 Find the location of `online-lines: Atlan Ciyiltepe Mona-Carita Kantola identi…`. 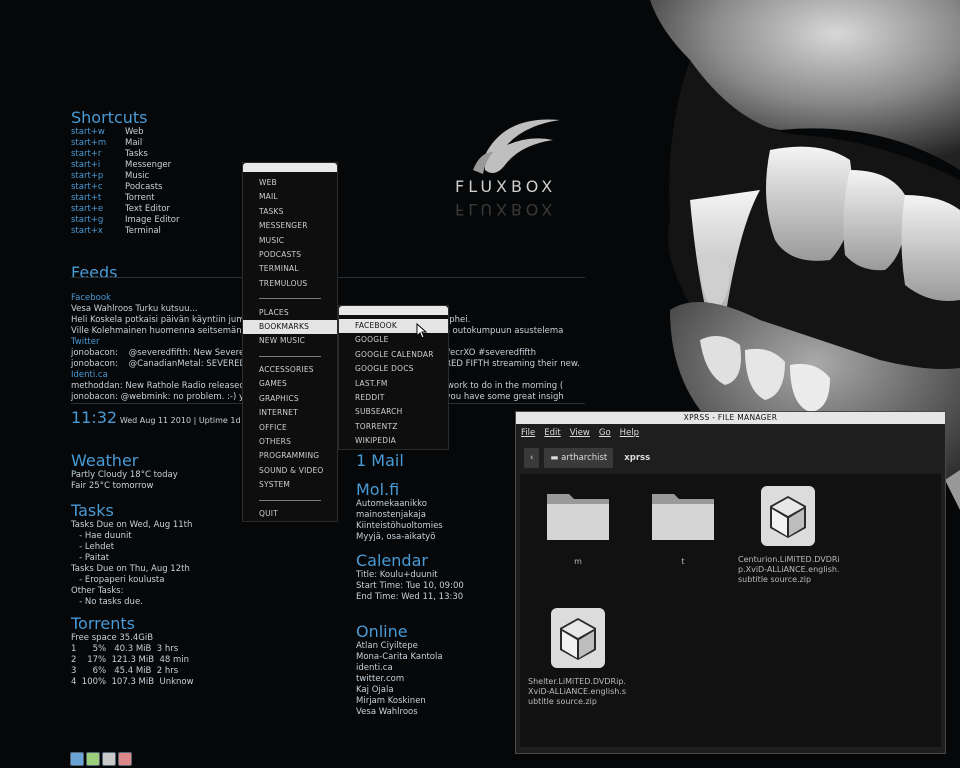

online-lines: Atlan Ciyiltepe Mona-Carita Kantola identi… is located at coordinates (399, 679).